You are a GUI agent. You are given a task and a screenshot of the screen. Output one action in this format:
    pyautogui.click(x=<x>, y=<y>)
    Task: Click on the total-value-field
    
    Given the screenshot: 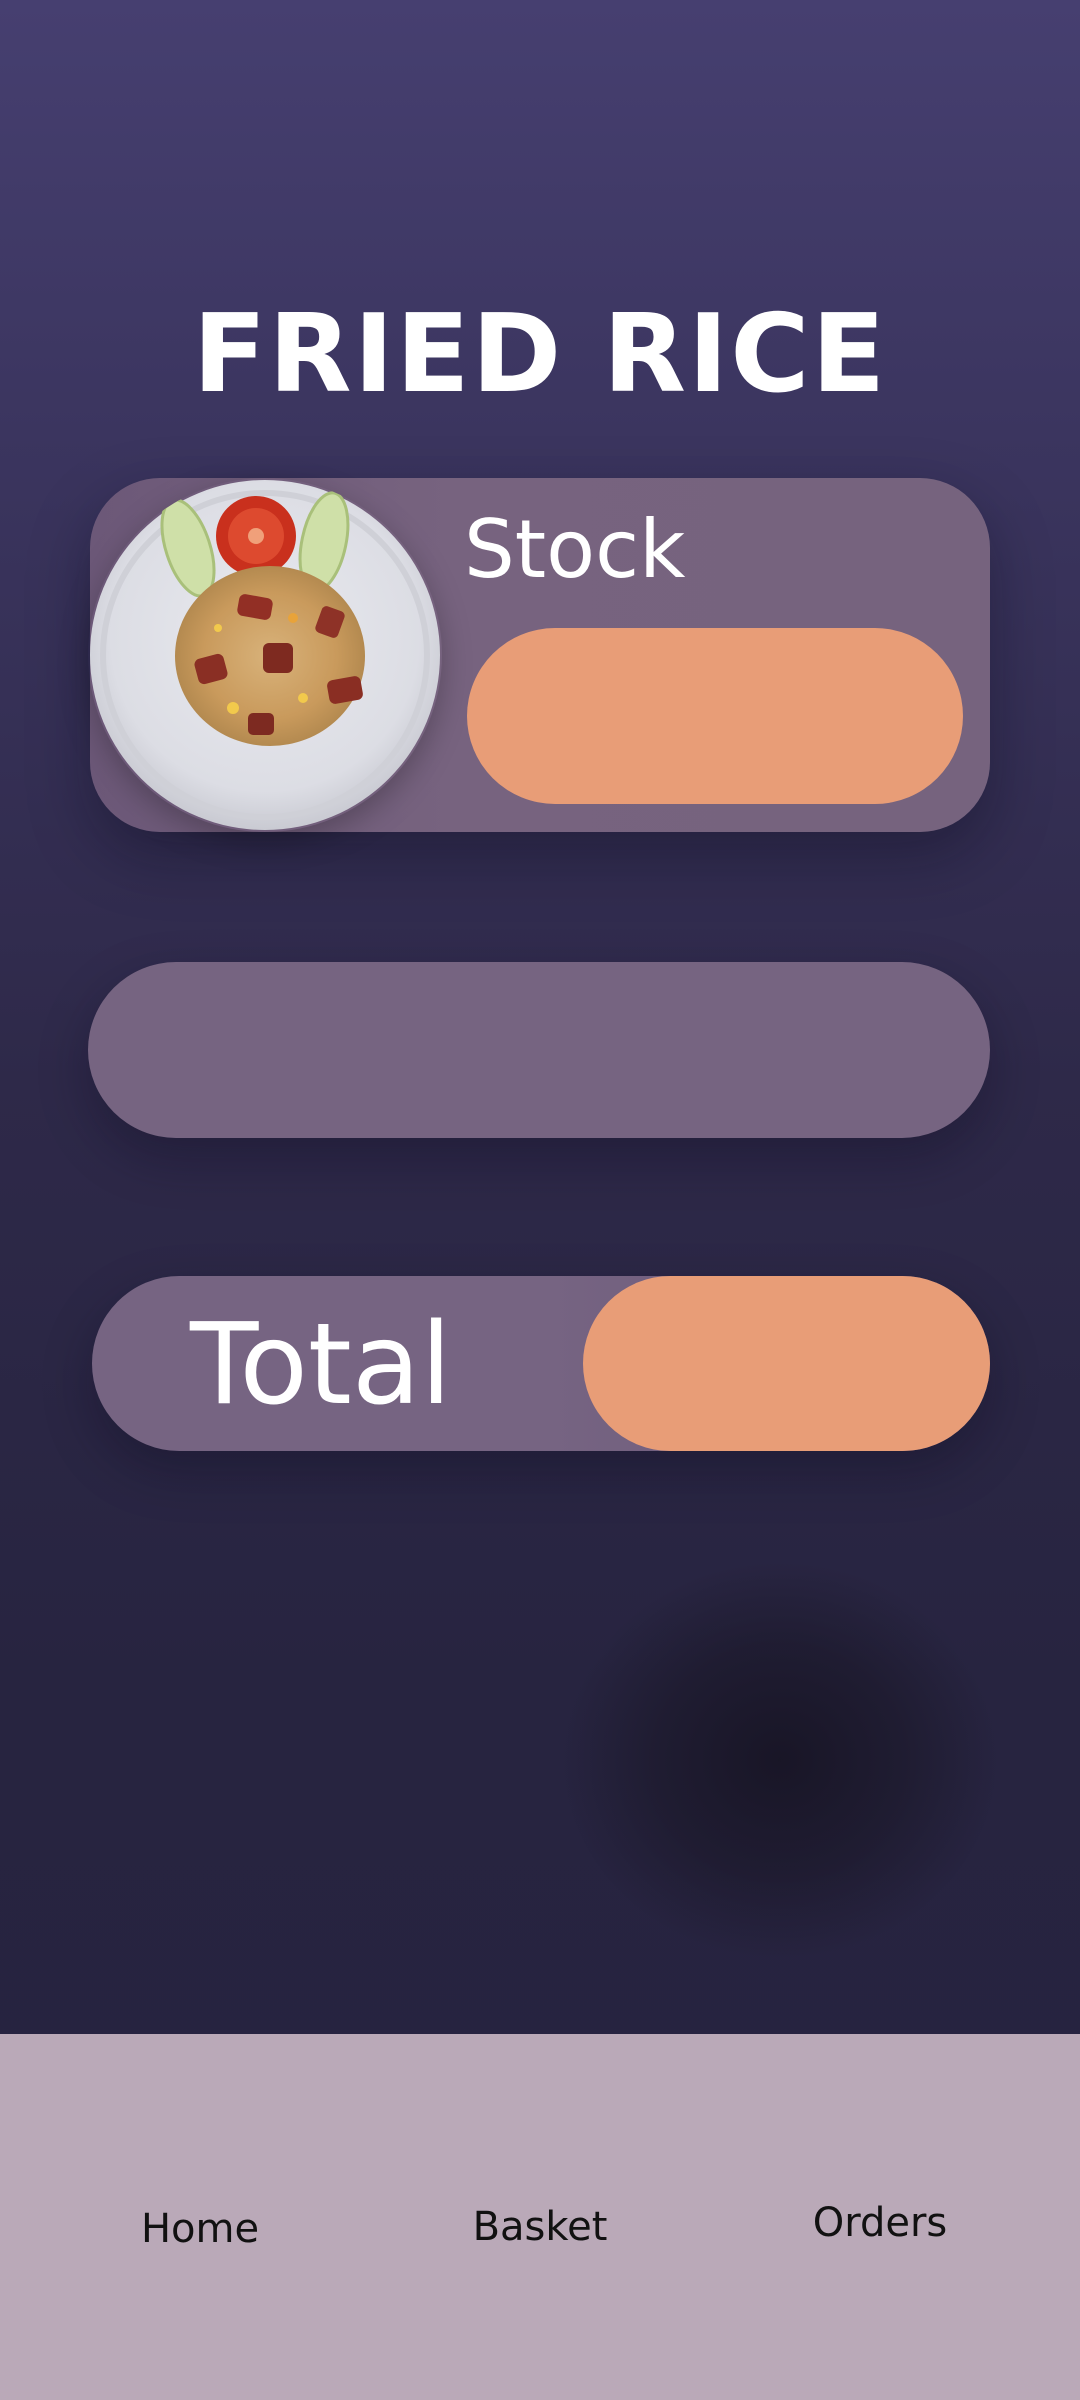 What is the action you would take?
    pyautogui.click(x=786, y=1363)
    